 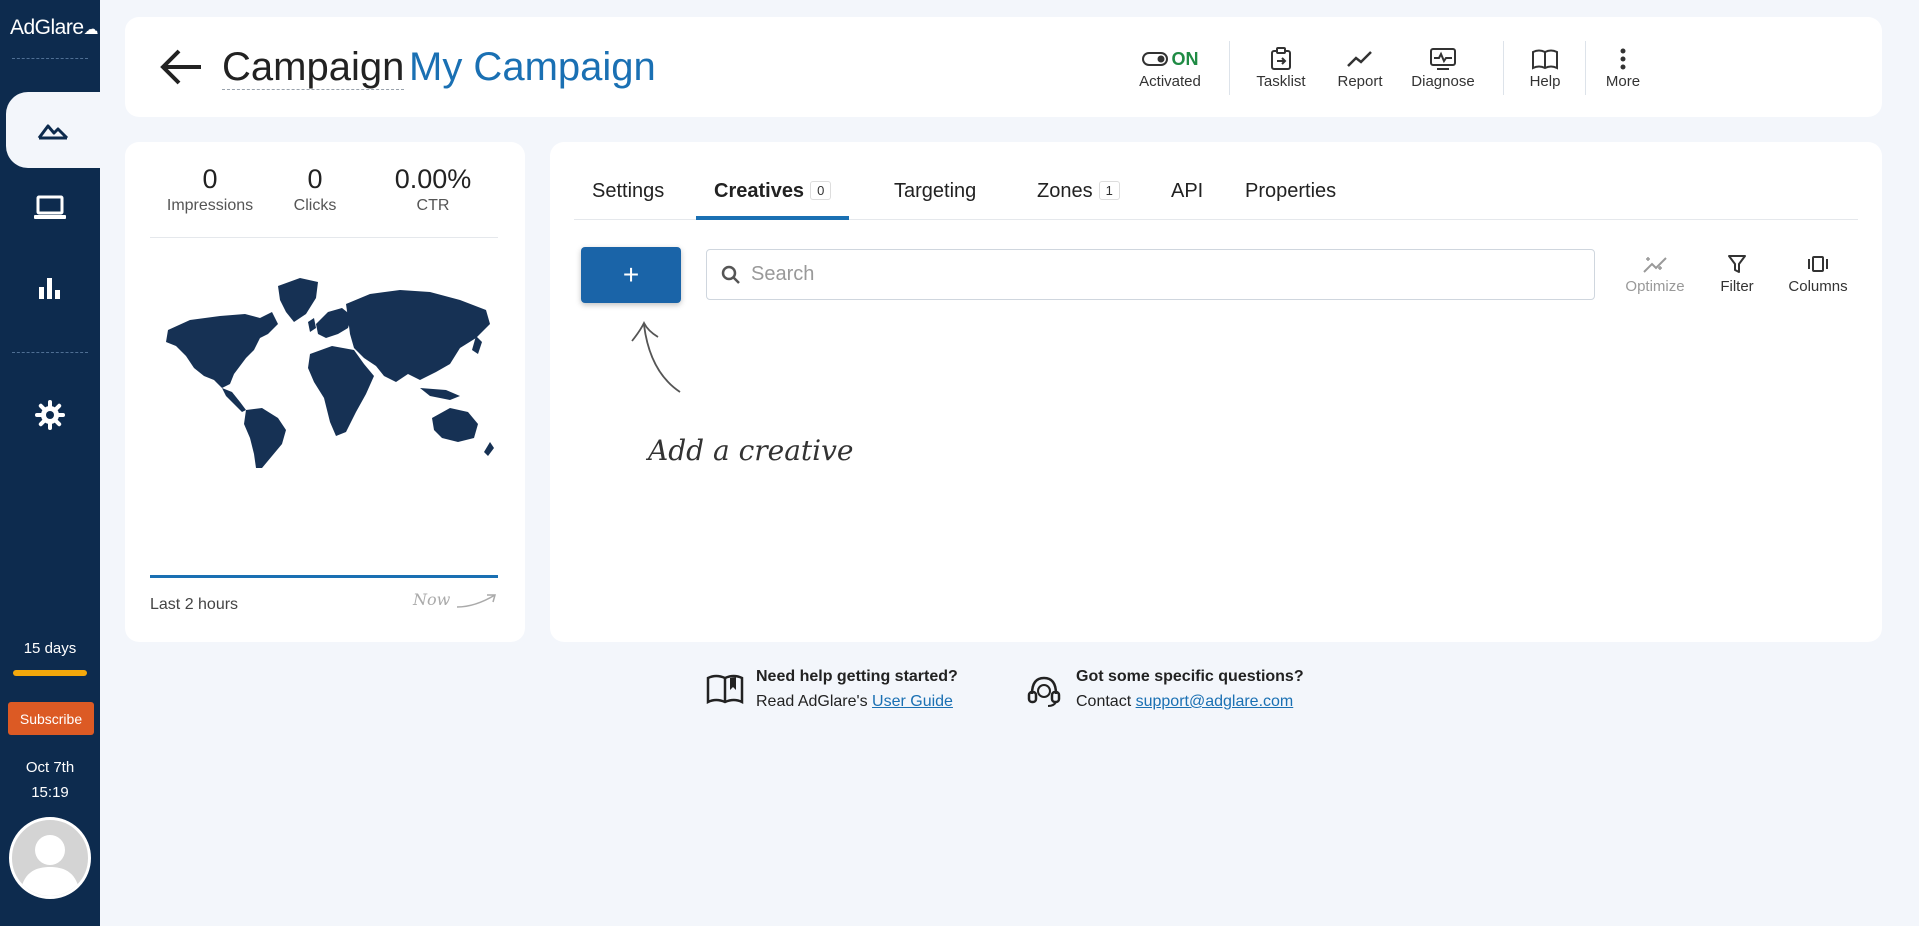 I want to click on columns-button: Columns, so click(x=1818, y=272).